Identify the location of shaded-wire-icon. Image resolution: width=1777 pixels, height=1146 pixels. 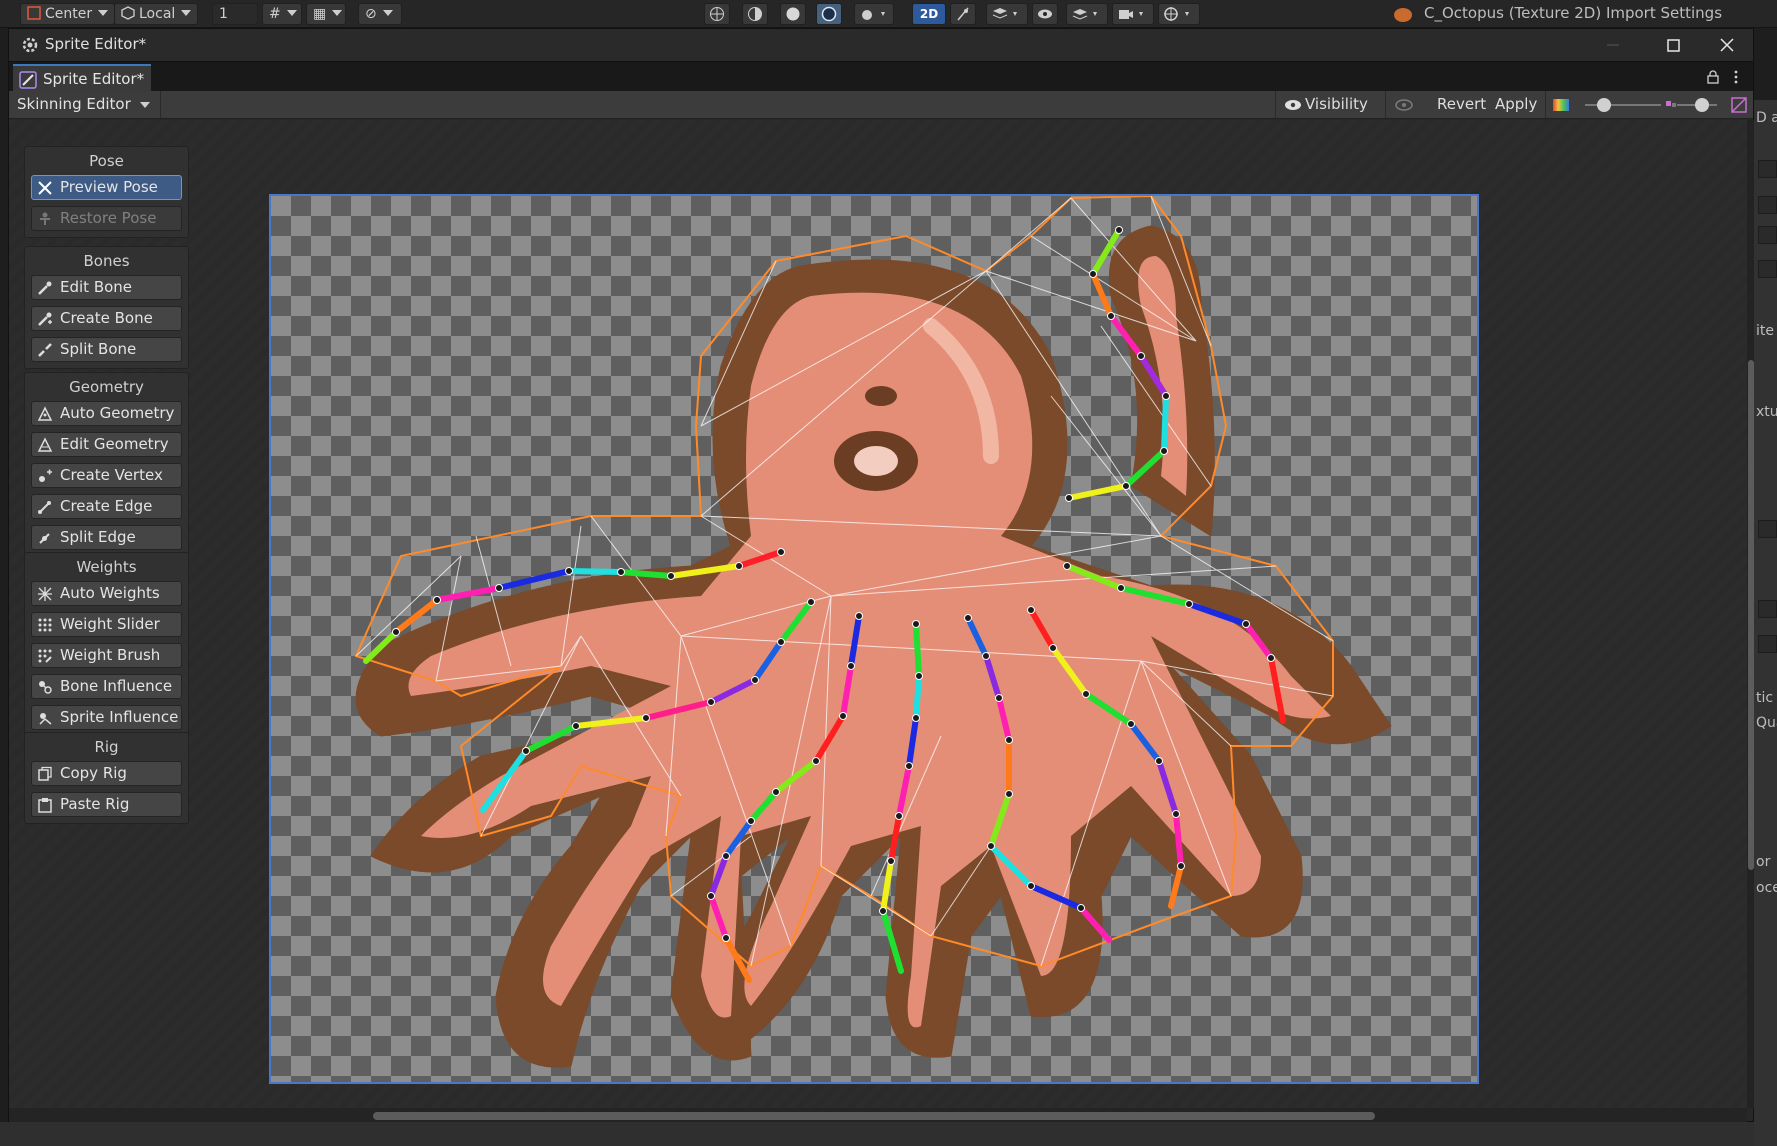
(755, 14).